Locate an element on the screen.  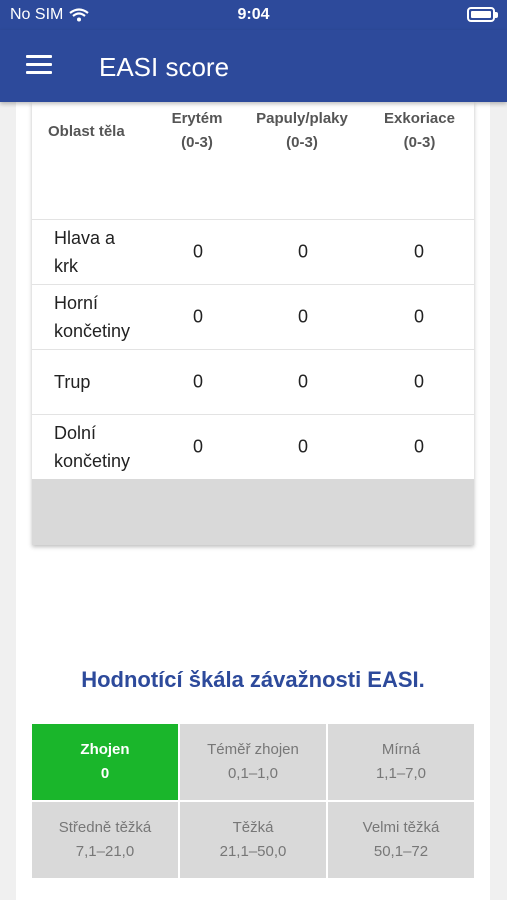
table-row-head-neck: Hlava a krk 0 0 0 is located at coordinates (253, 251).